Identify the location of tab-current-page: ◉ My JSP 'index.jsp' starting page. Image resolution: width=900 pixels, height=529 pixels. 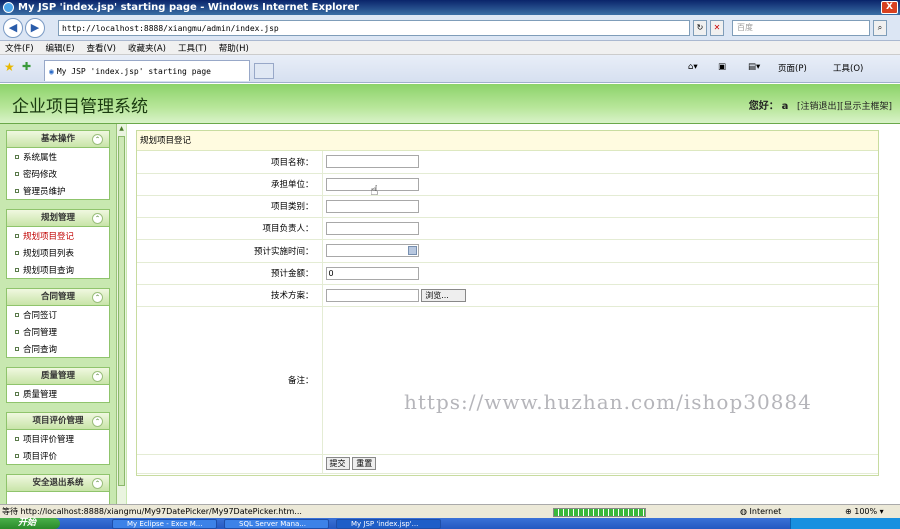
(147, 70).